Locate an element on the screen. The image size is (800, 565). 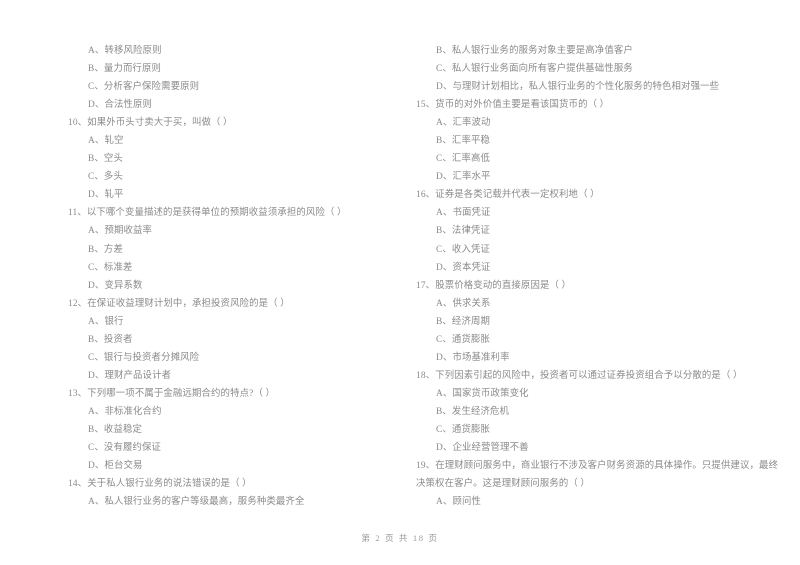
question-stem: 16、证券是各类记载并代表一定权利地（ ） is located at coordinates (508, 195).